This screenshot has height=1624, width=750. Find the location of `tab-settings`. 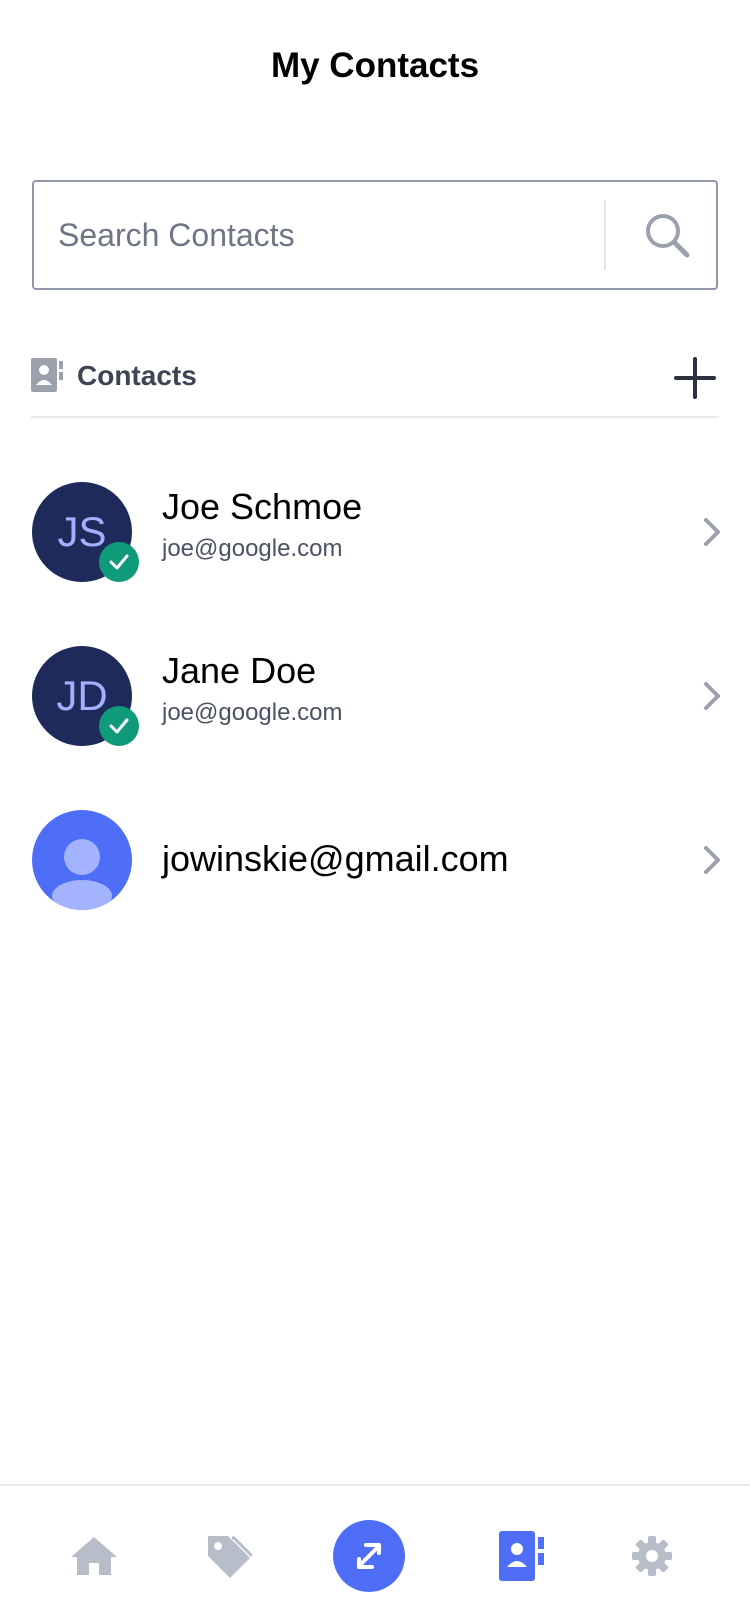

tab-settings is located at coordinates (652, 1555).